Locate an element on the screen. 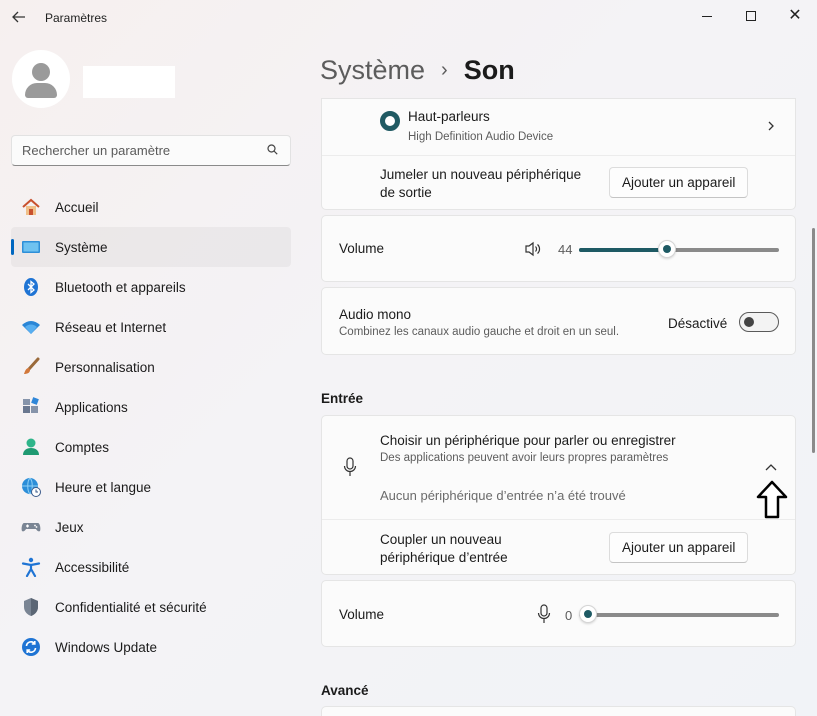 The height and width of the screenshot is (716, 817). slider-track is located at coordinates (679, 615).